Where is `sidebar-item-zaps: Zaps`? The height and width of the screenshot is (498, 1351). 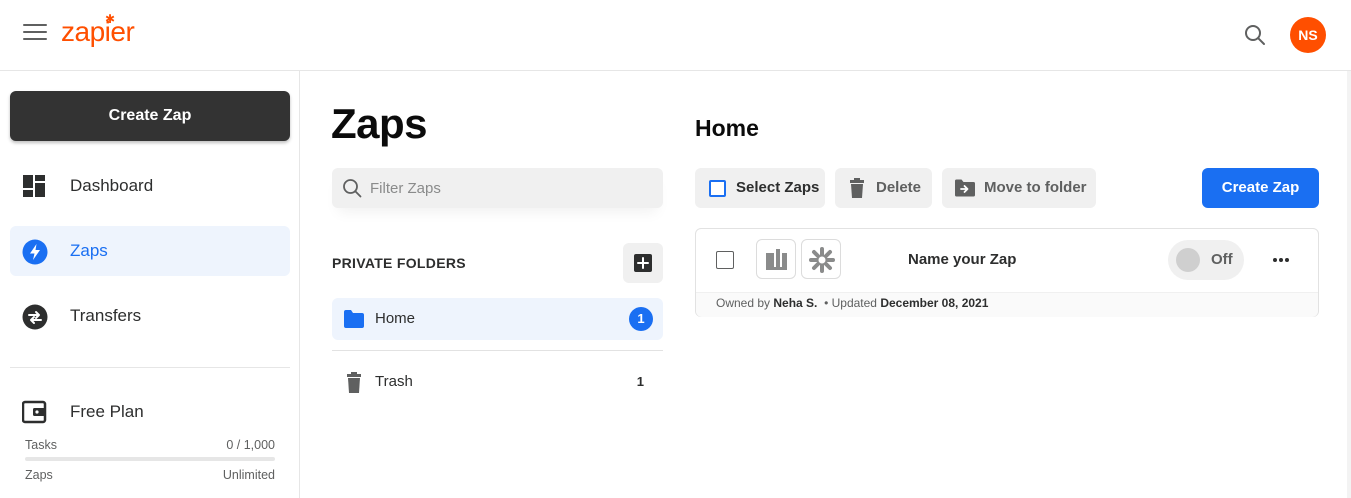
sidebar-item-zaps: Zaps is located at coordinates (150, 251).